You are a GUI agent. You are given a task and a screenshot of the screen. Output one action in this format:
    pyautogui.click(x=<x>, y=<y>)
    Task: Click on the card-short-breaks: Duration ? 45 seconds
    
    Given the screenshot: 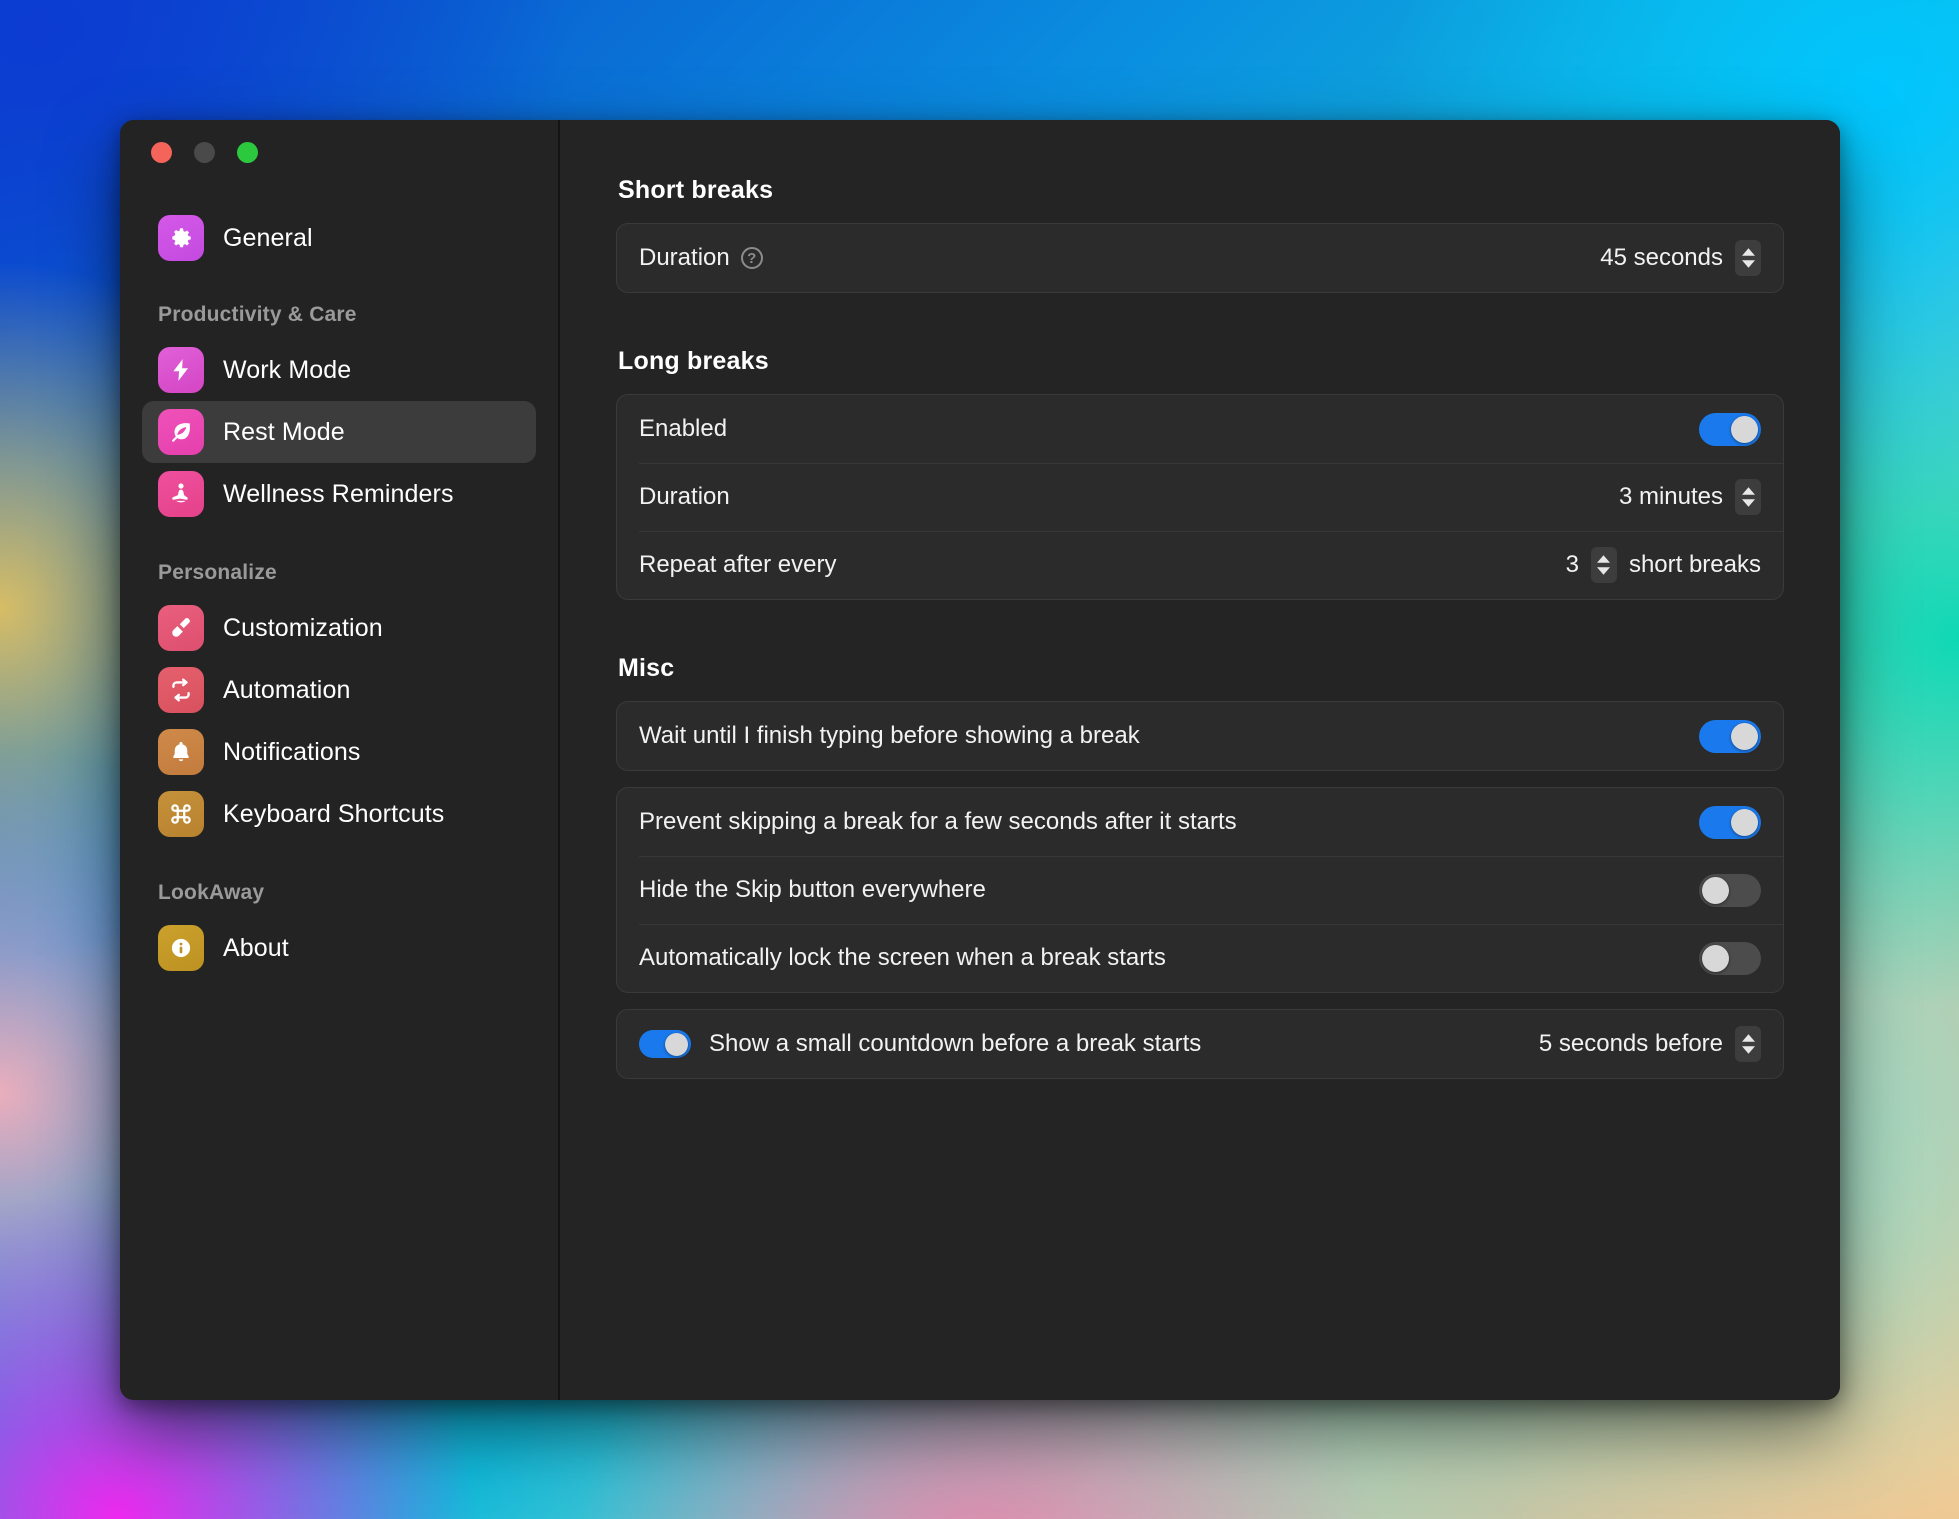 What is the action you would take?
    pyautogui.click(x=1200, y=258)
    